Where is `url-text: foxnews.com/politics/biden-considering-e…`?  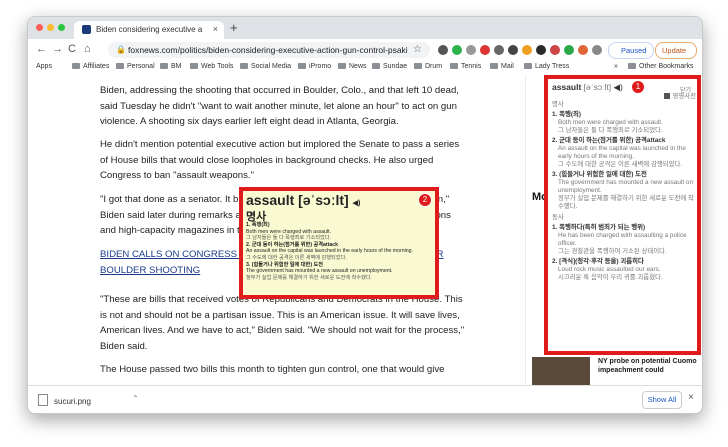 url-text: foxnews.com/politics/biden-considering-e… is located at coordinates (268, 50).